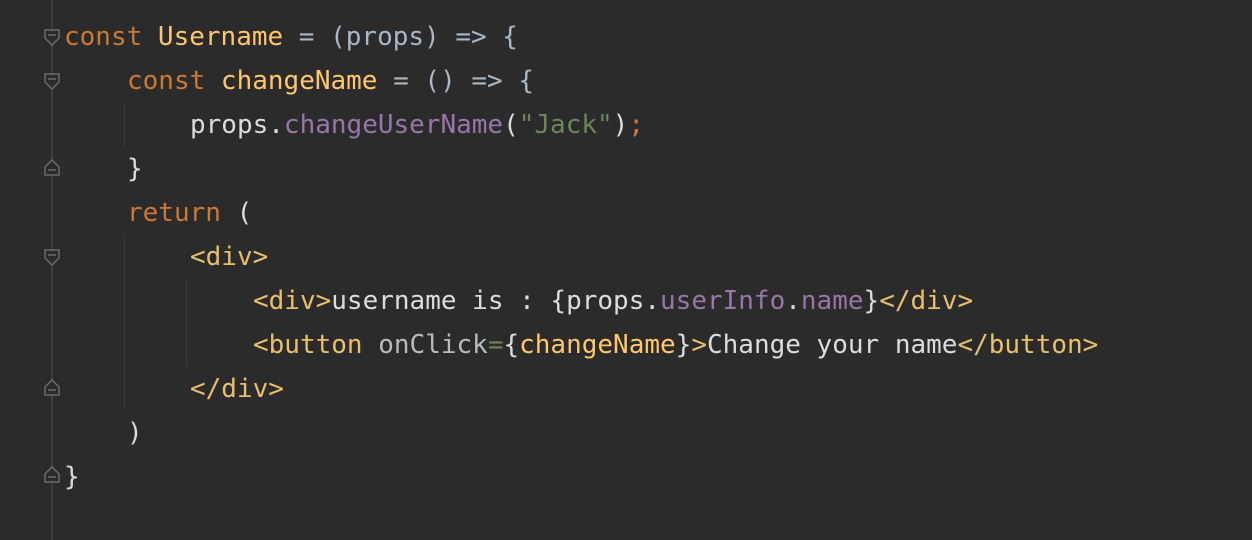  I want to click on code-token: {, so click(511, 345).